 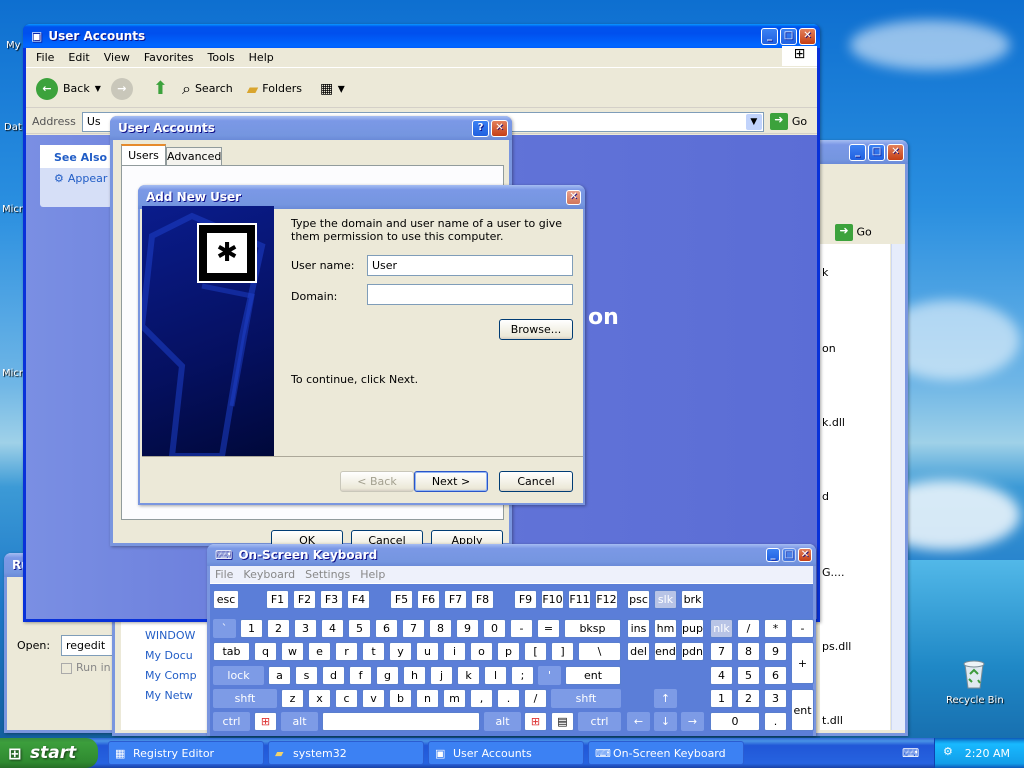 What do you see at coordinates (13, 127) in the screenshot?
I see `desktop-icon-data: Dat` at bounding box center [13, 127].